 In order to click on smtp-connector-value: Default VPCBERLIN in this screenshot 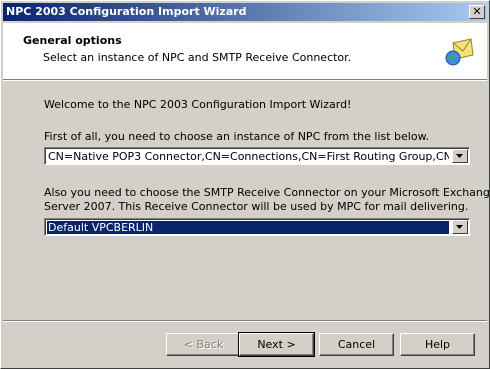, I will do `click(248, 227)`.